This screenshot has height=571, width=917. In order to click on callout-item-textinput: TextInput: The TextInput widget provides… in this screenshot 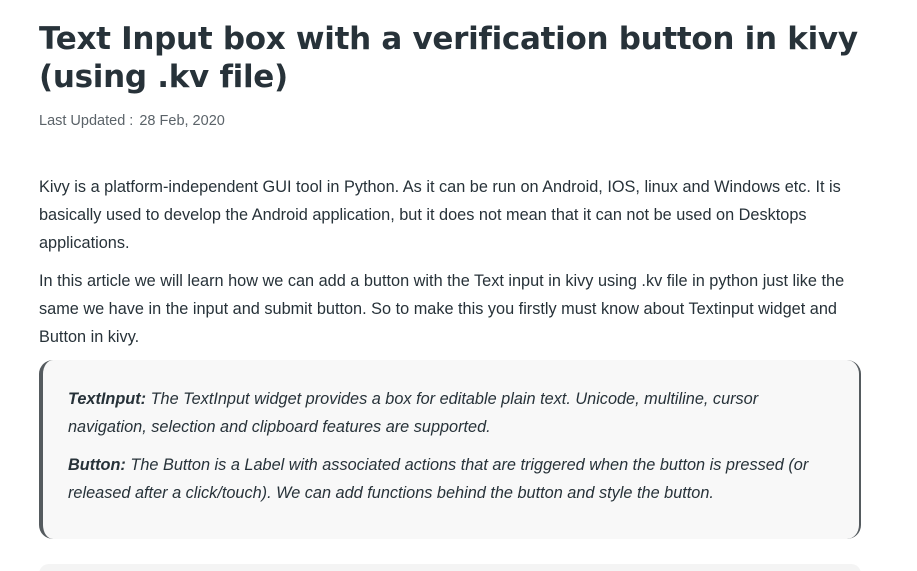, I will do `click(450, 413)`.